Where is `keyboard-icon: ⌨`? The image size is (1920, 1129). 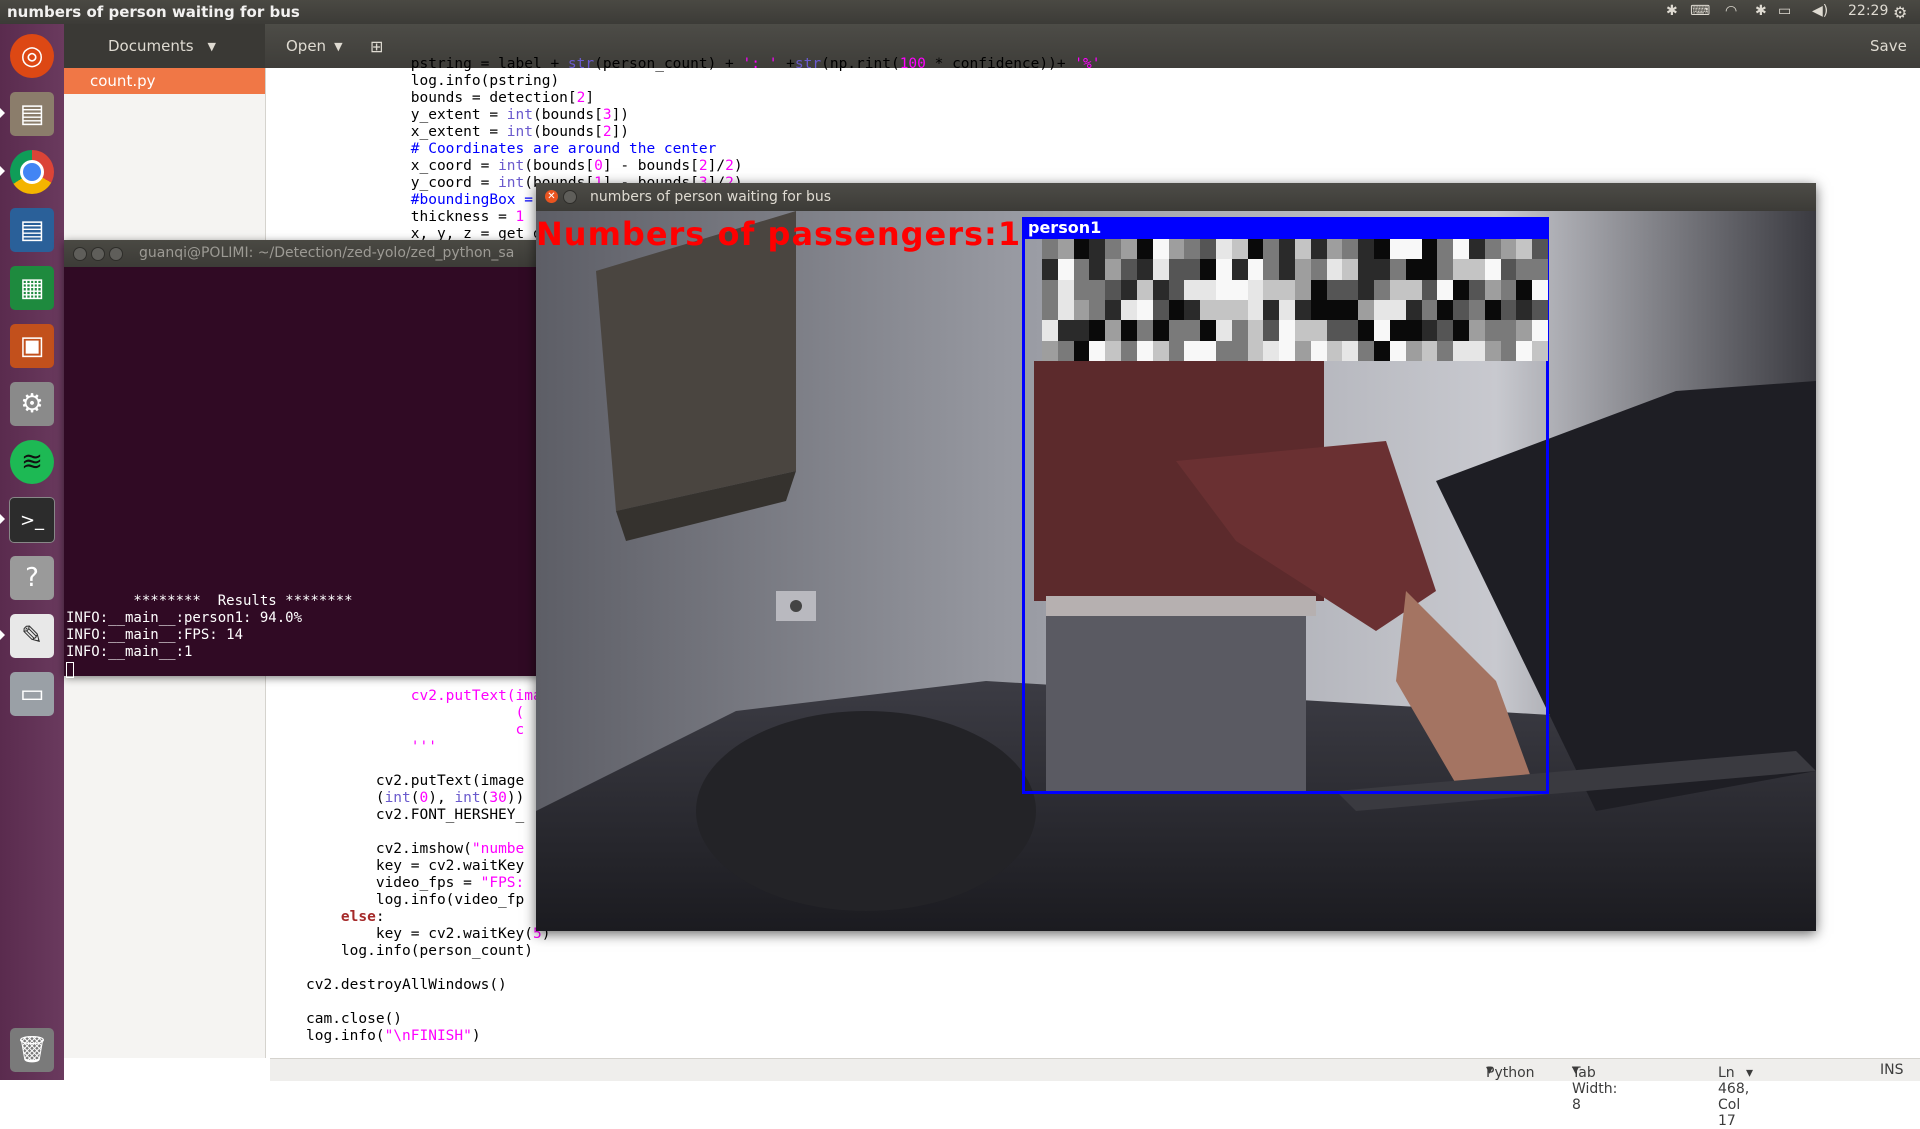 keyboard-icon: ⌨ is located at coordinates (1700, 11).